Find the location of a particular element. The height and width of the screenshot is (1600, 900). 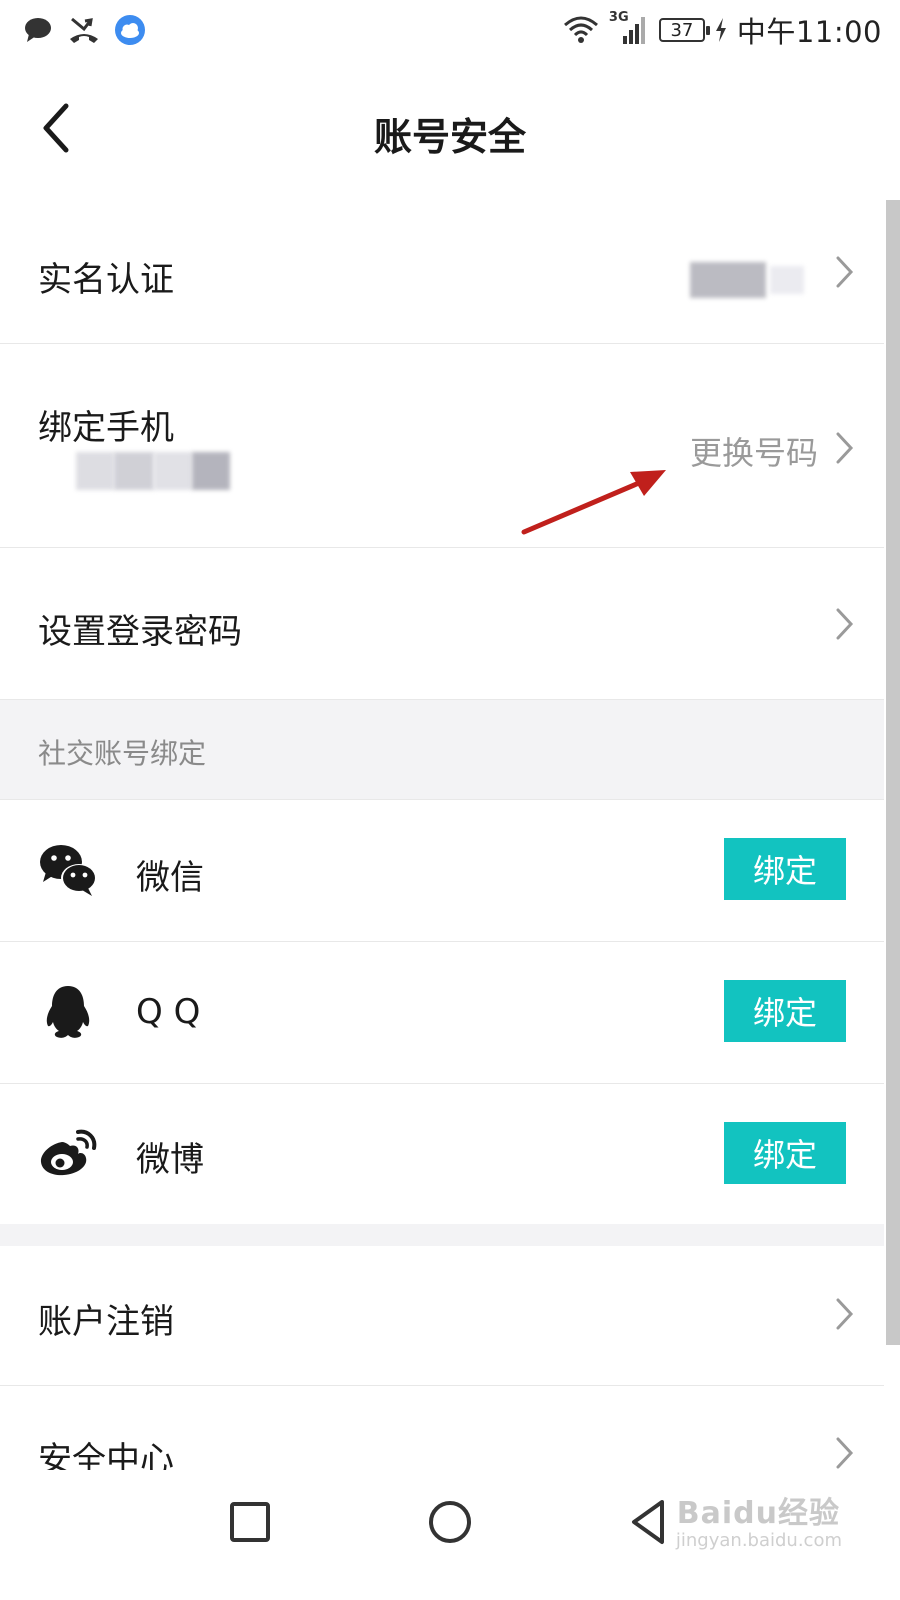

home-icon is located at coordinates (450, 1522).